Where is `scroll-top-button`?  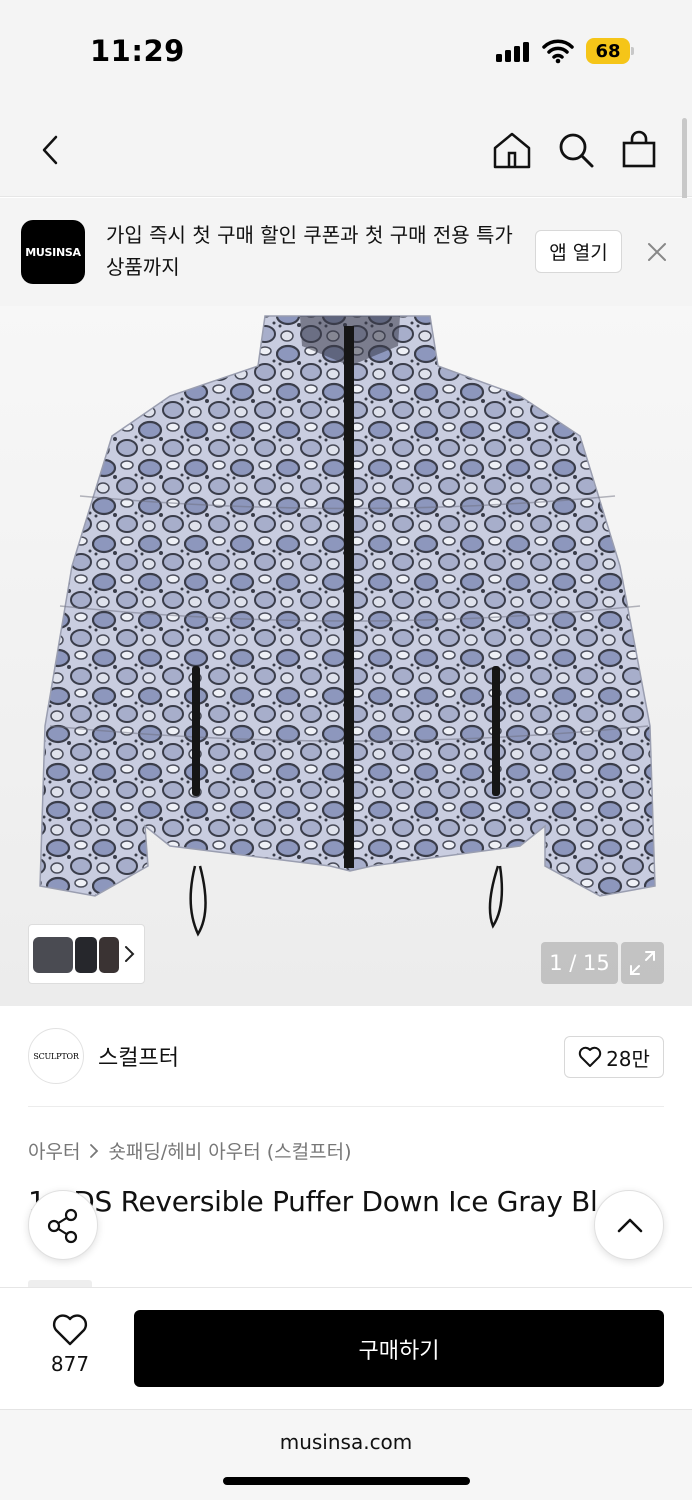 scroll-top-button is located at coordinates (629, 1225).